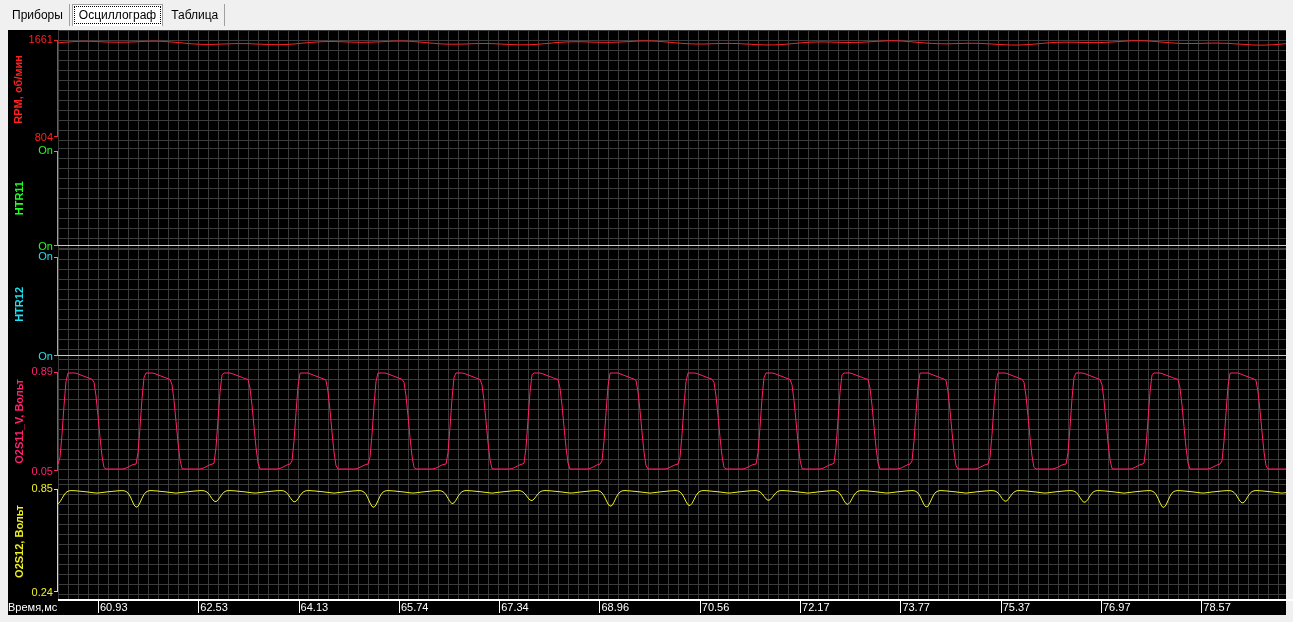 The image size is (1293, 622). What do you see at coordinates (248, 607) in the screenshot?
I see `tick-label: 62.53` at bounding box center [248, 607].